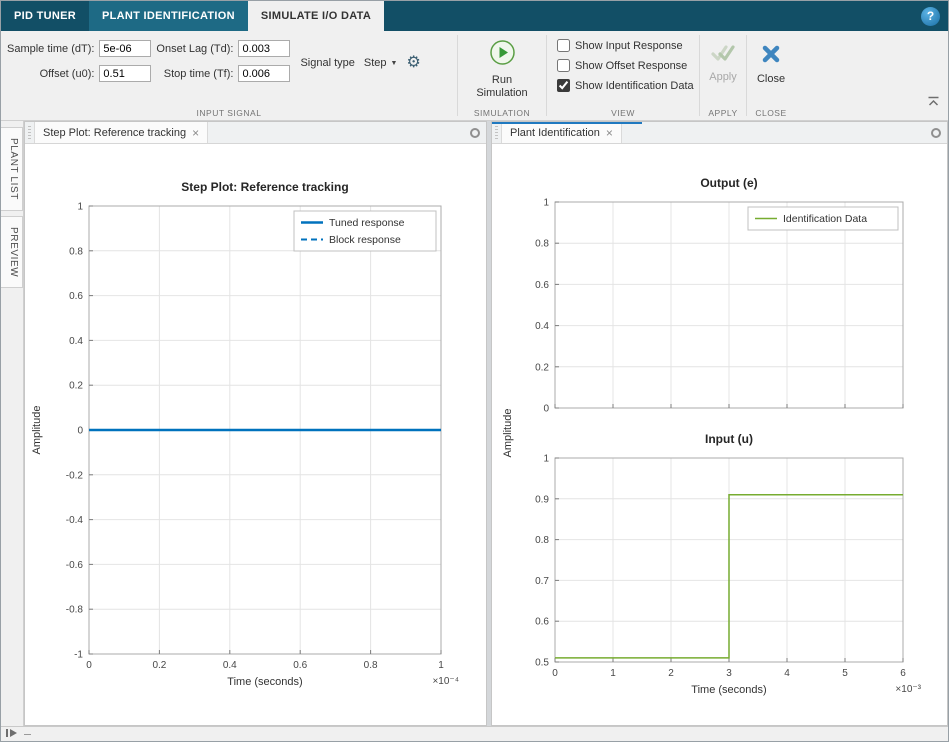 This screenshot has width=949, height=742. Describe the element at coordinates (634, 85) in the screenshot. I see `show-identification-data-label: Show Identification Data` at that location.